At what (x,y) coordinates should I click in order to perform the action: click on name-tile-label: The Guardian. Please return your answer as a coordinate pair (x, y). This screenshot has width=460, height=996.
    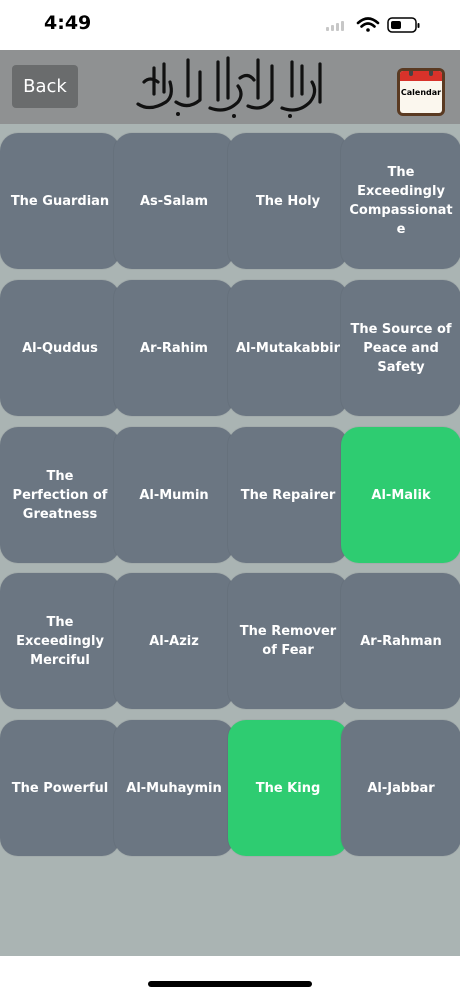
    Looking at the image, I should click on (60, 201).